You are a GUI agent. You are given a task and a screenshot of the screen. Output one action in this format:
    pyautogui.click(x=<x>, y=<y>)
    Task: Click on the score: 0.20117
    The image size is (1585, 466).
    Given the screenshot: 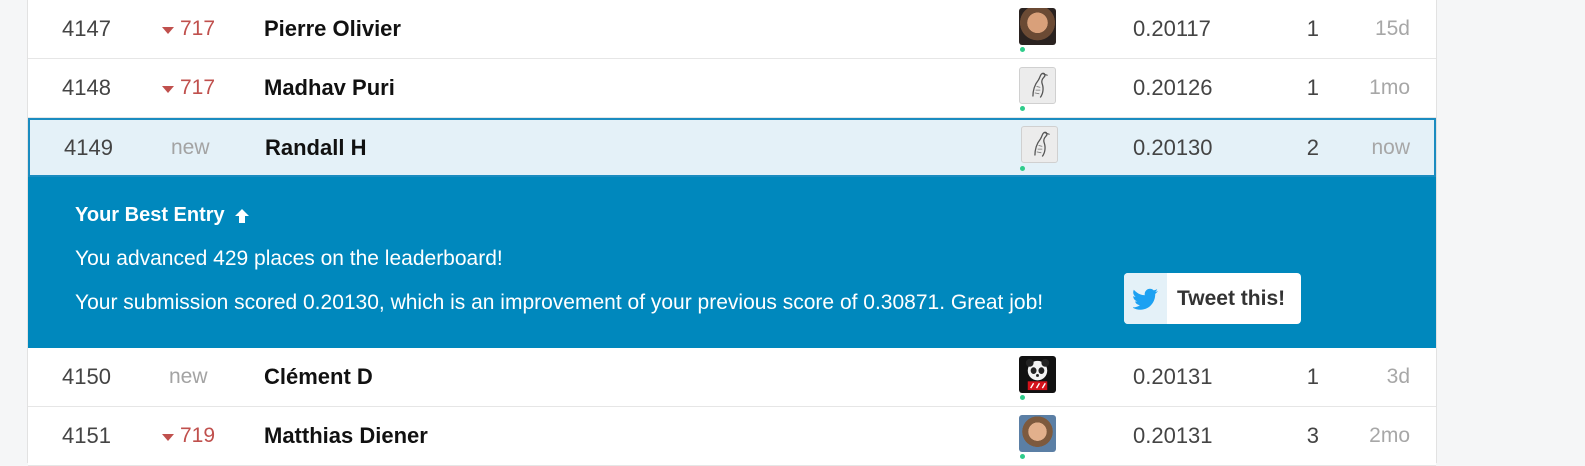 What is the action you would take?
    pyautogui.click(x=1172, y=28)
    